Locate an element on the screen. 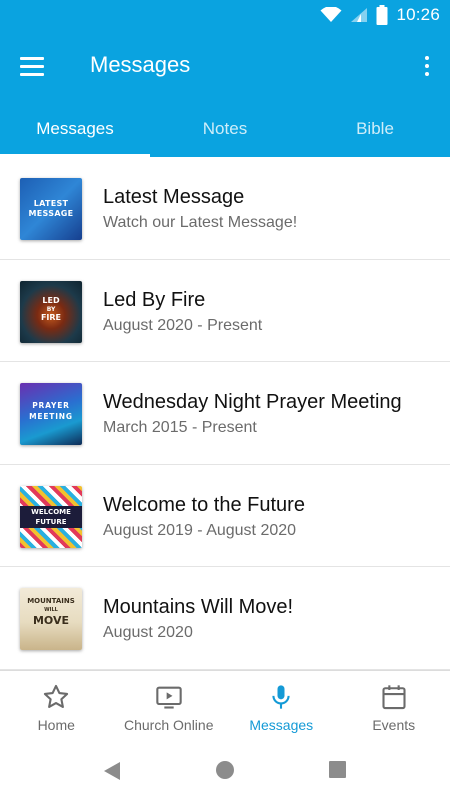 Image resolution: width=450 pixels, height=800 pixels. back-icon is located at coordinates (112, 771).